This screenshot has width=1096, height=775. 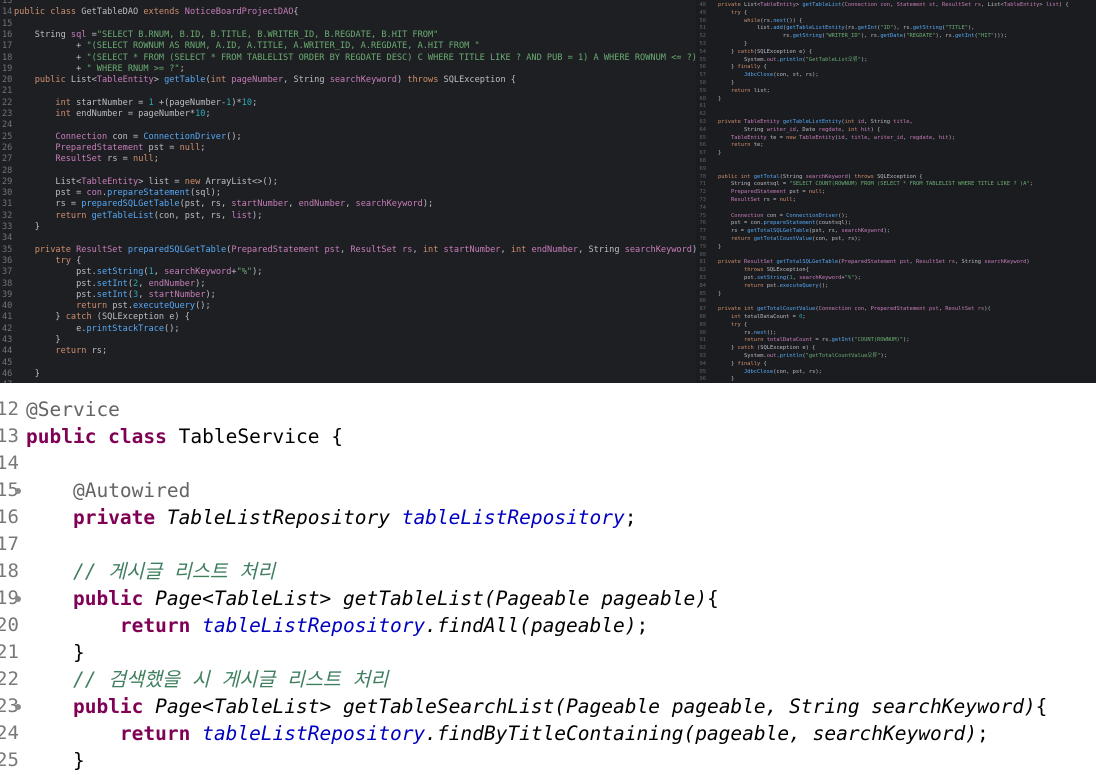 I want to click on code-line: 85}, so click(x=896, y=295).